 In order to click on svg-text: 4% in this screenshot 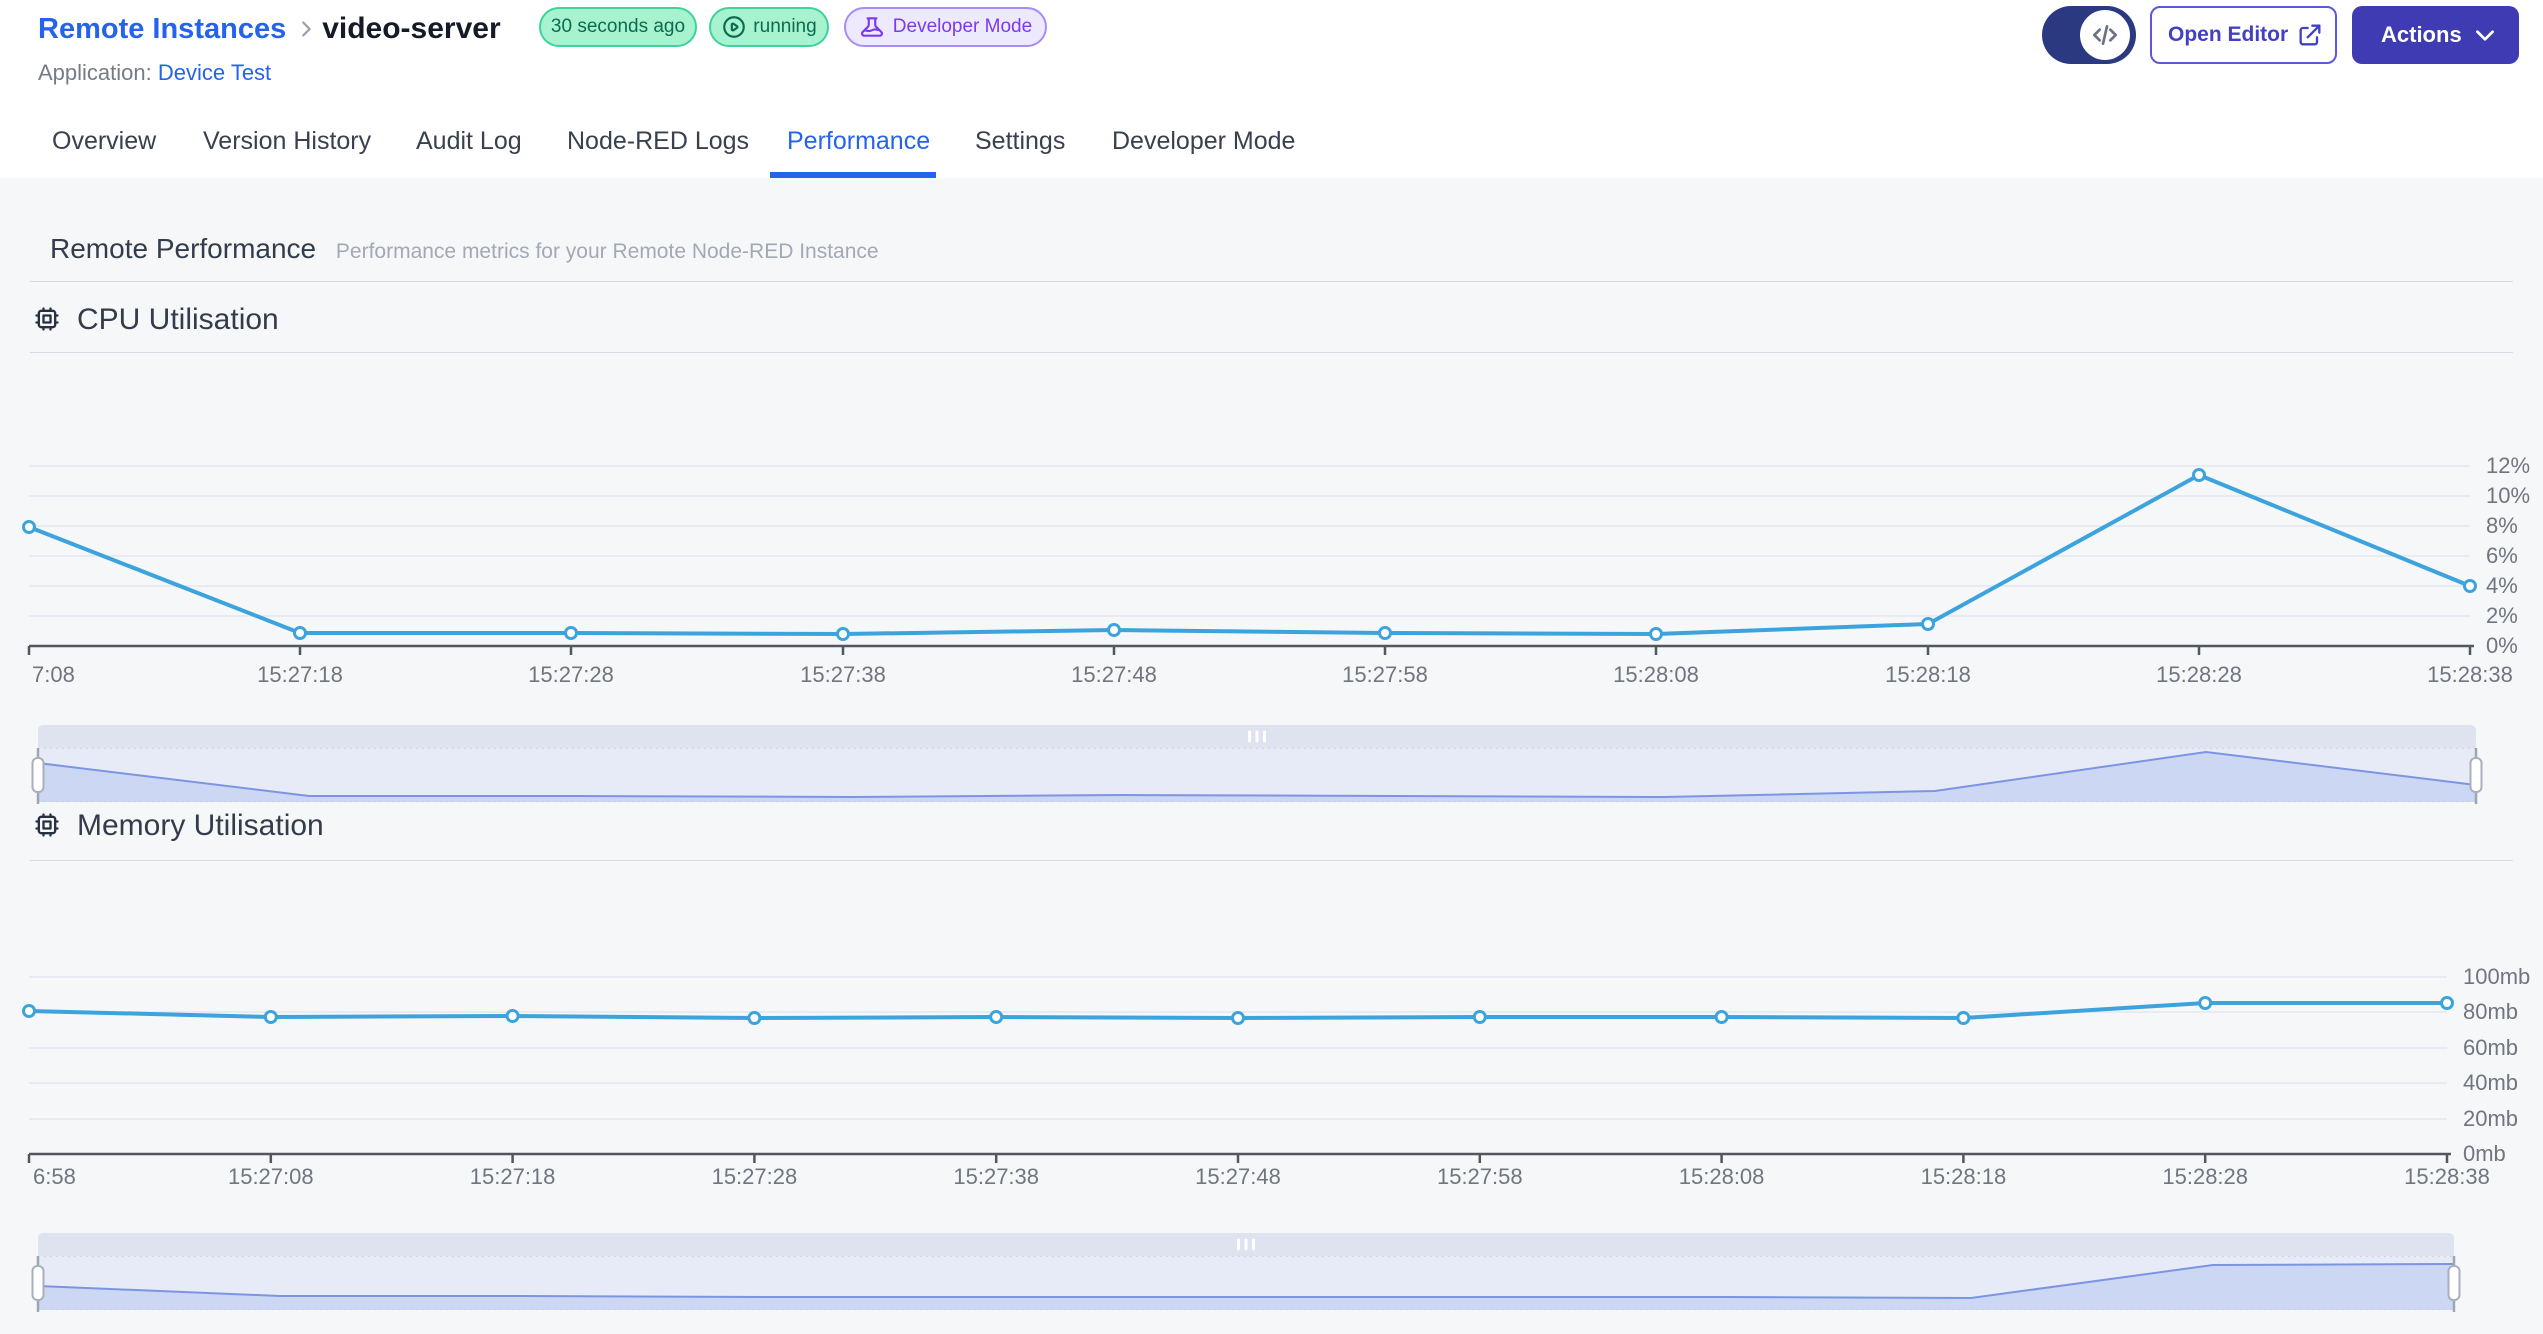, I will do `click(2502, 585)`.